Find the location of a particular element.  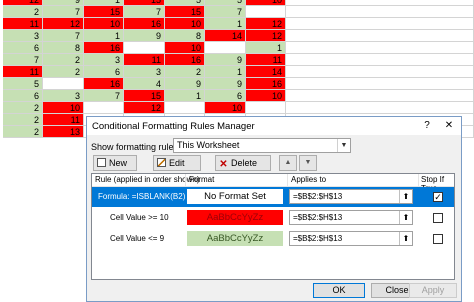

sheet-cell: 4 is located at coordinates (144, 84).